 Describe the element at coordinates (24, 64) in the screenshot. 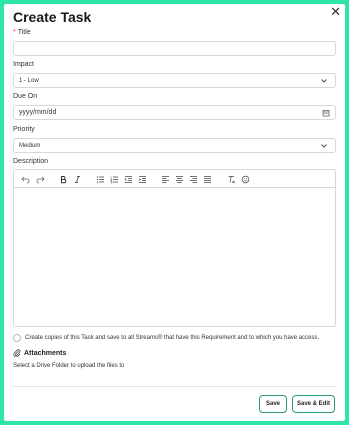

I see `impact-label: Impact` at that location.